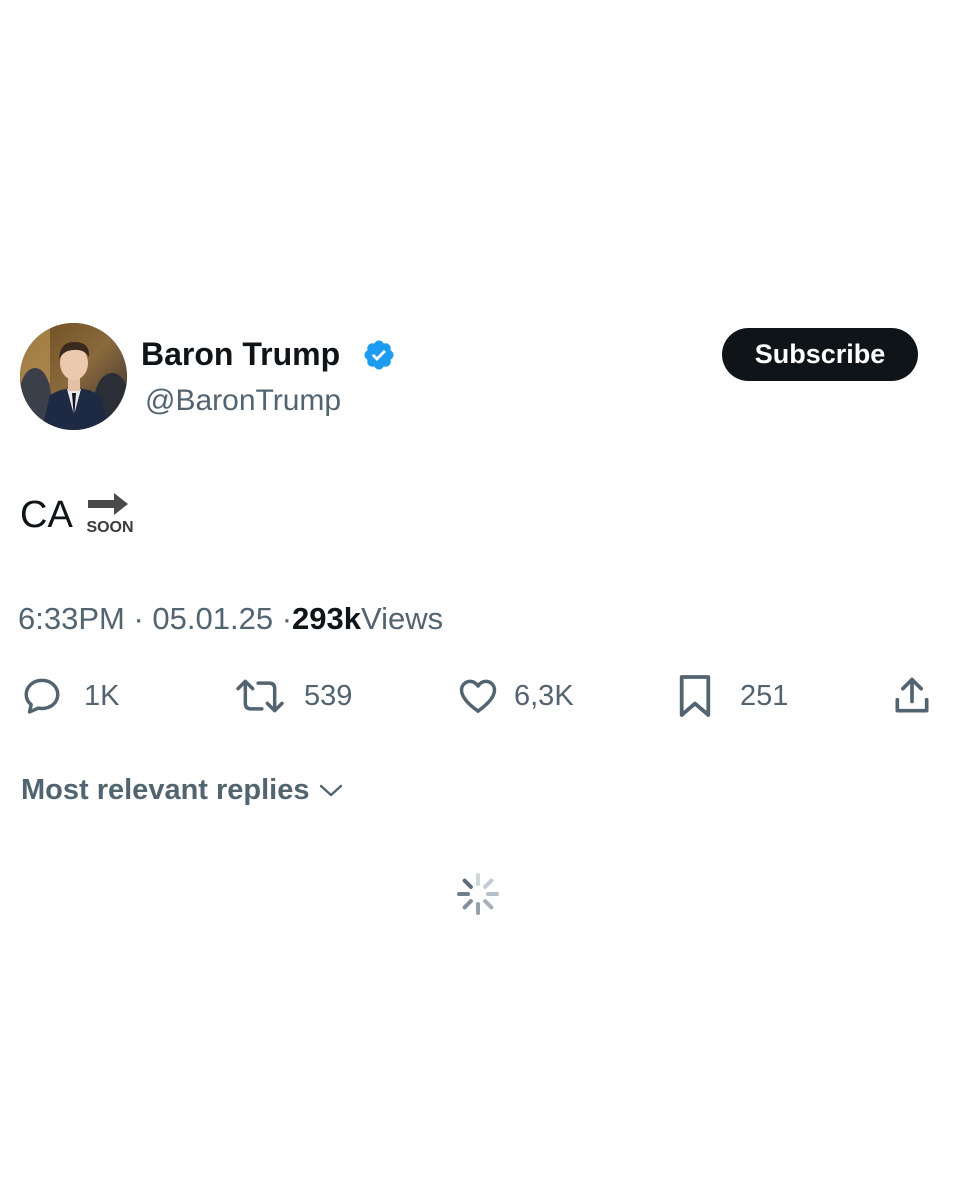 This screenshot has height=1200, width=956. What do you see at coordinates (102, 696) in the screenshot?
I see `reply-count: 1K` at bounding box center [102, 696].